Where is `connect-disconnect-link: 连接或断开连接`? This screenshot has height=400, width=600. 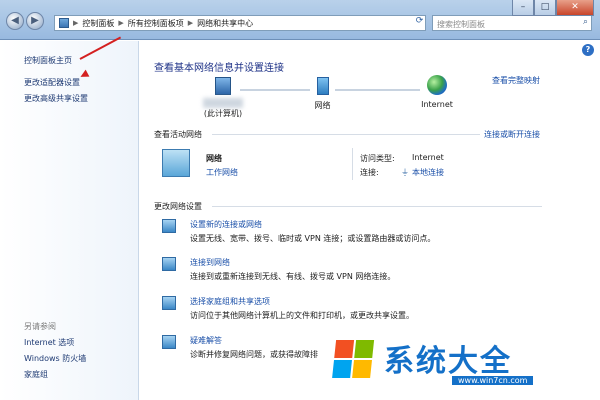
connect-disconnect-link: 连接或断开连接 is located at coordinates (512, 134).